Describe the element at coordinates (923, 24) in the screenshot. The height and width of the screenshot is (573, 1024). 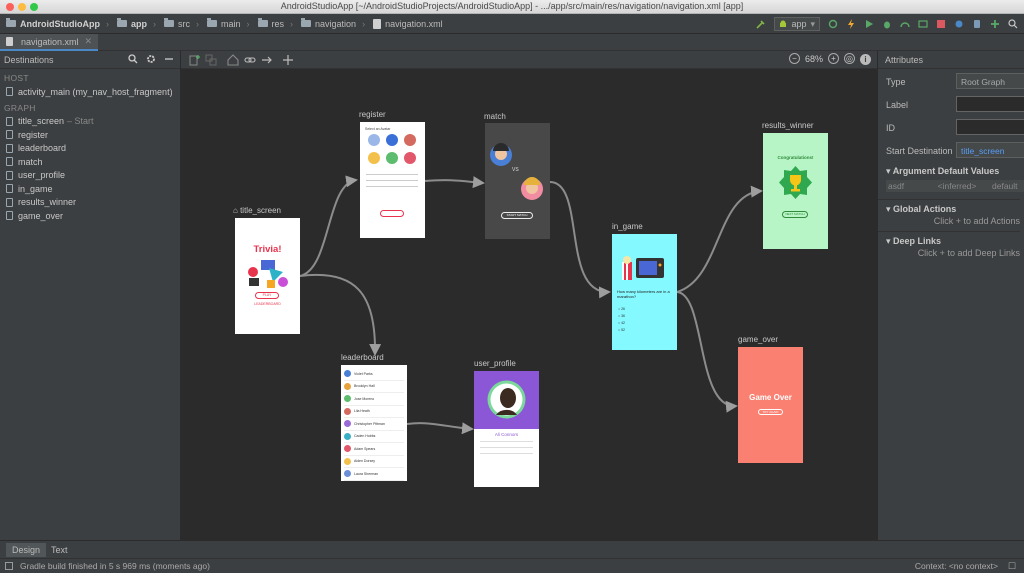
I see `attach-debugger-icon` at that location.